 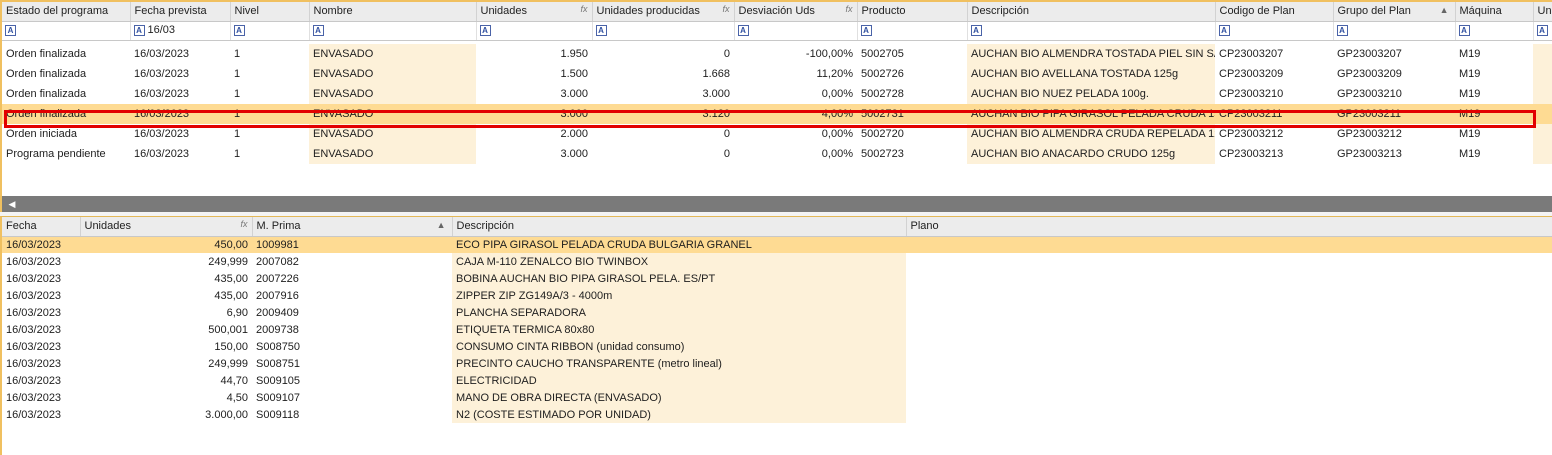 What do you see at coordinates (1274, 114) in the screenshot?
I see `cell-codigo: CP23003211` at bounding box center [1274, 114].